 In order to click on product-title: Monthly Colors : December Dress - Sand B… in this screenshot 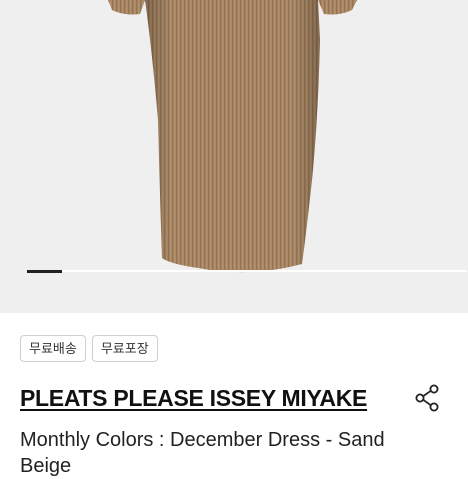, I will do `click(202, 453)`.